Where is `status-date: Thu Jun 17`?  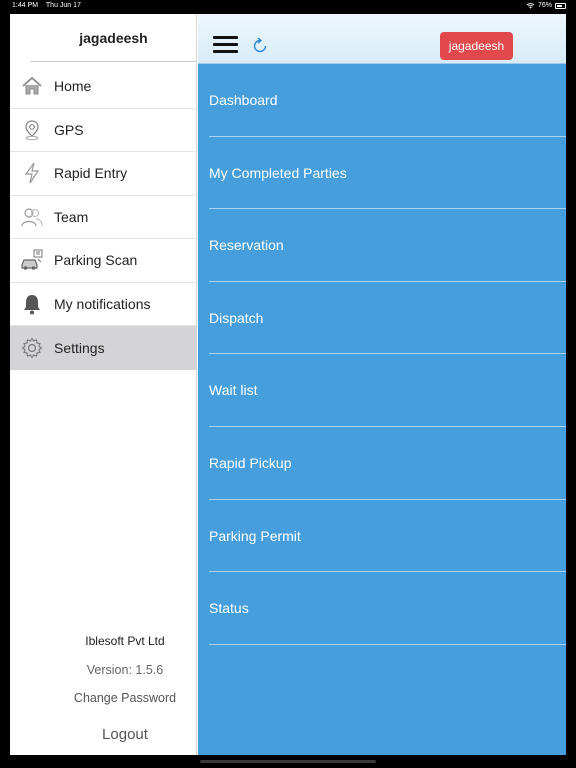
status-date: Thu Jun 17 is located at coordinates (63, 5).